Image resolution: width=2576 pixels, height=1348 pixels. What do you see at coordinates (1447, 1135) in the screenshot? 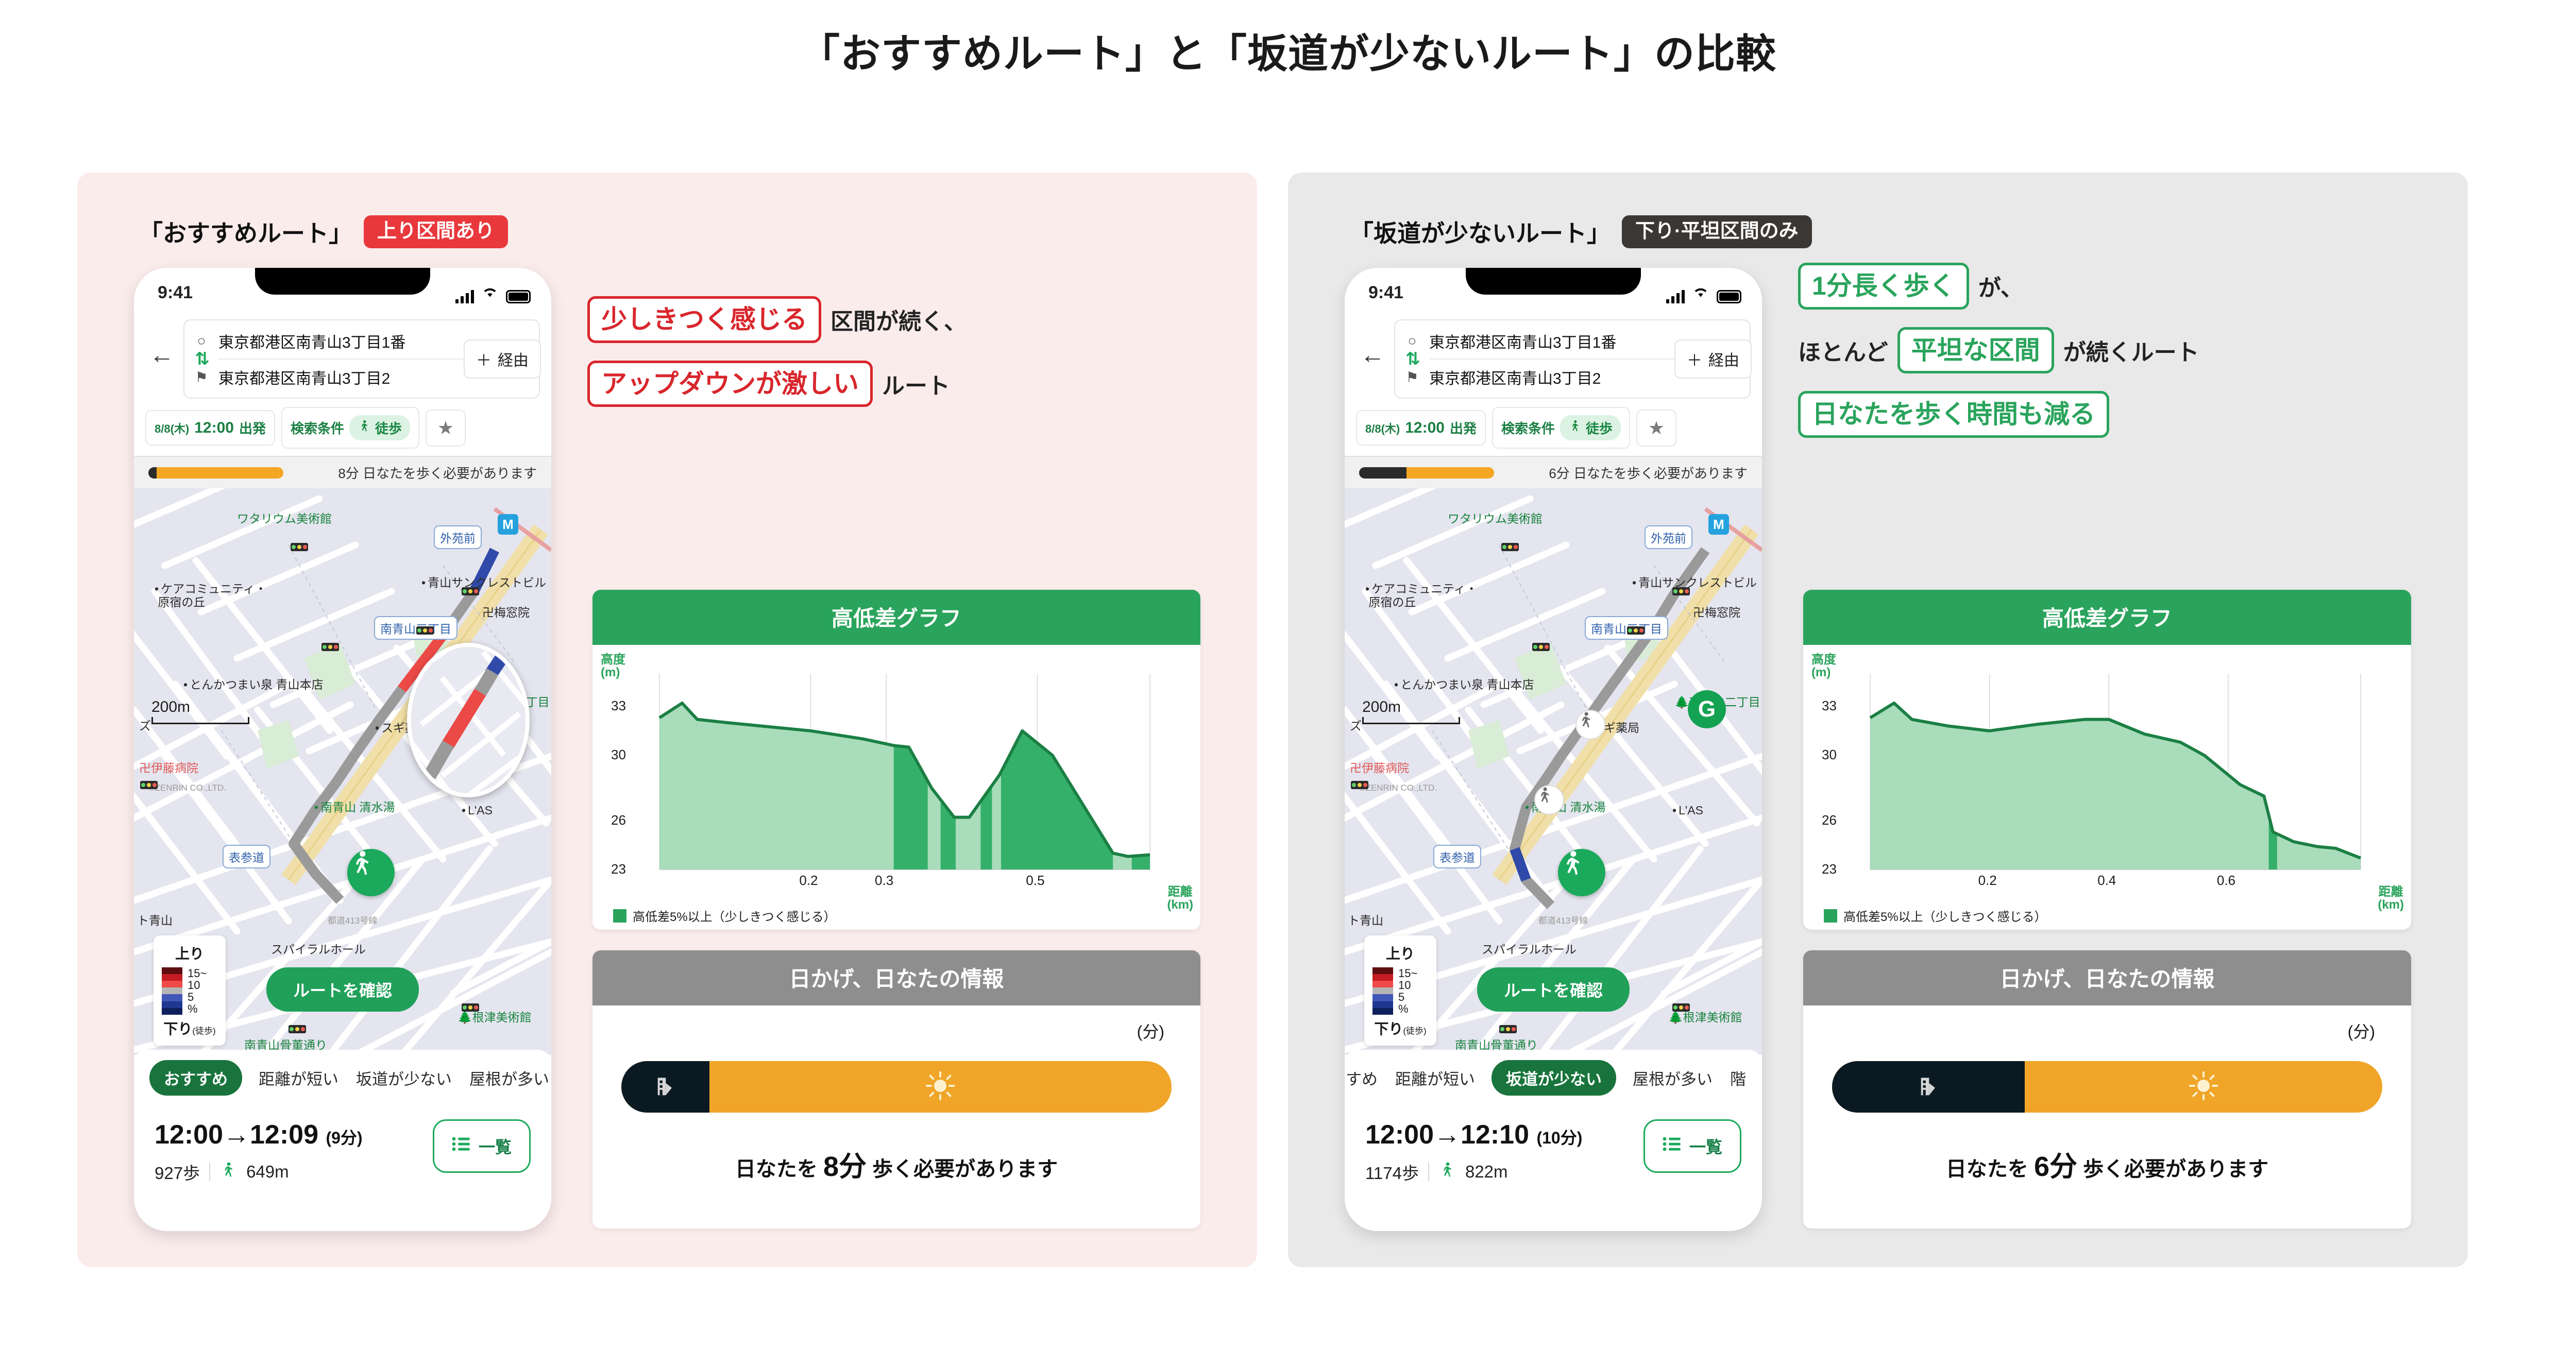
I see `arrow-icon: →` at bounding box center [1447, 1135].